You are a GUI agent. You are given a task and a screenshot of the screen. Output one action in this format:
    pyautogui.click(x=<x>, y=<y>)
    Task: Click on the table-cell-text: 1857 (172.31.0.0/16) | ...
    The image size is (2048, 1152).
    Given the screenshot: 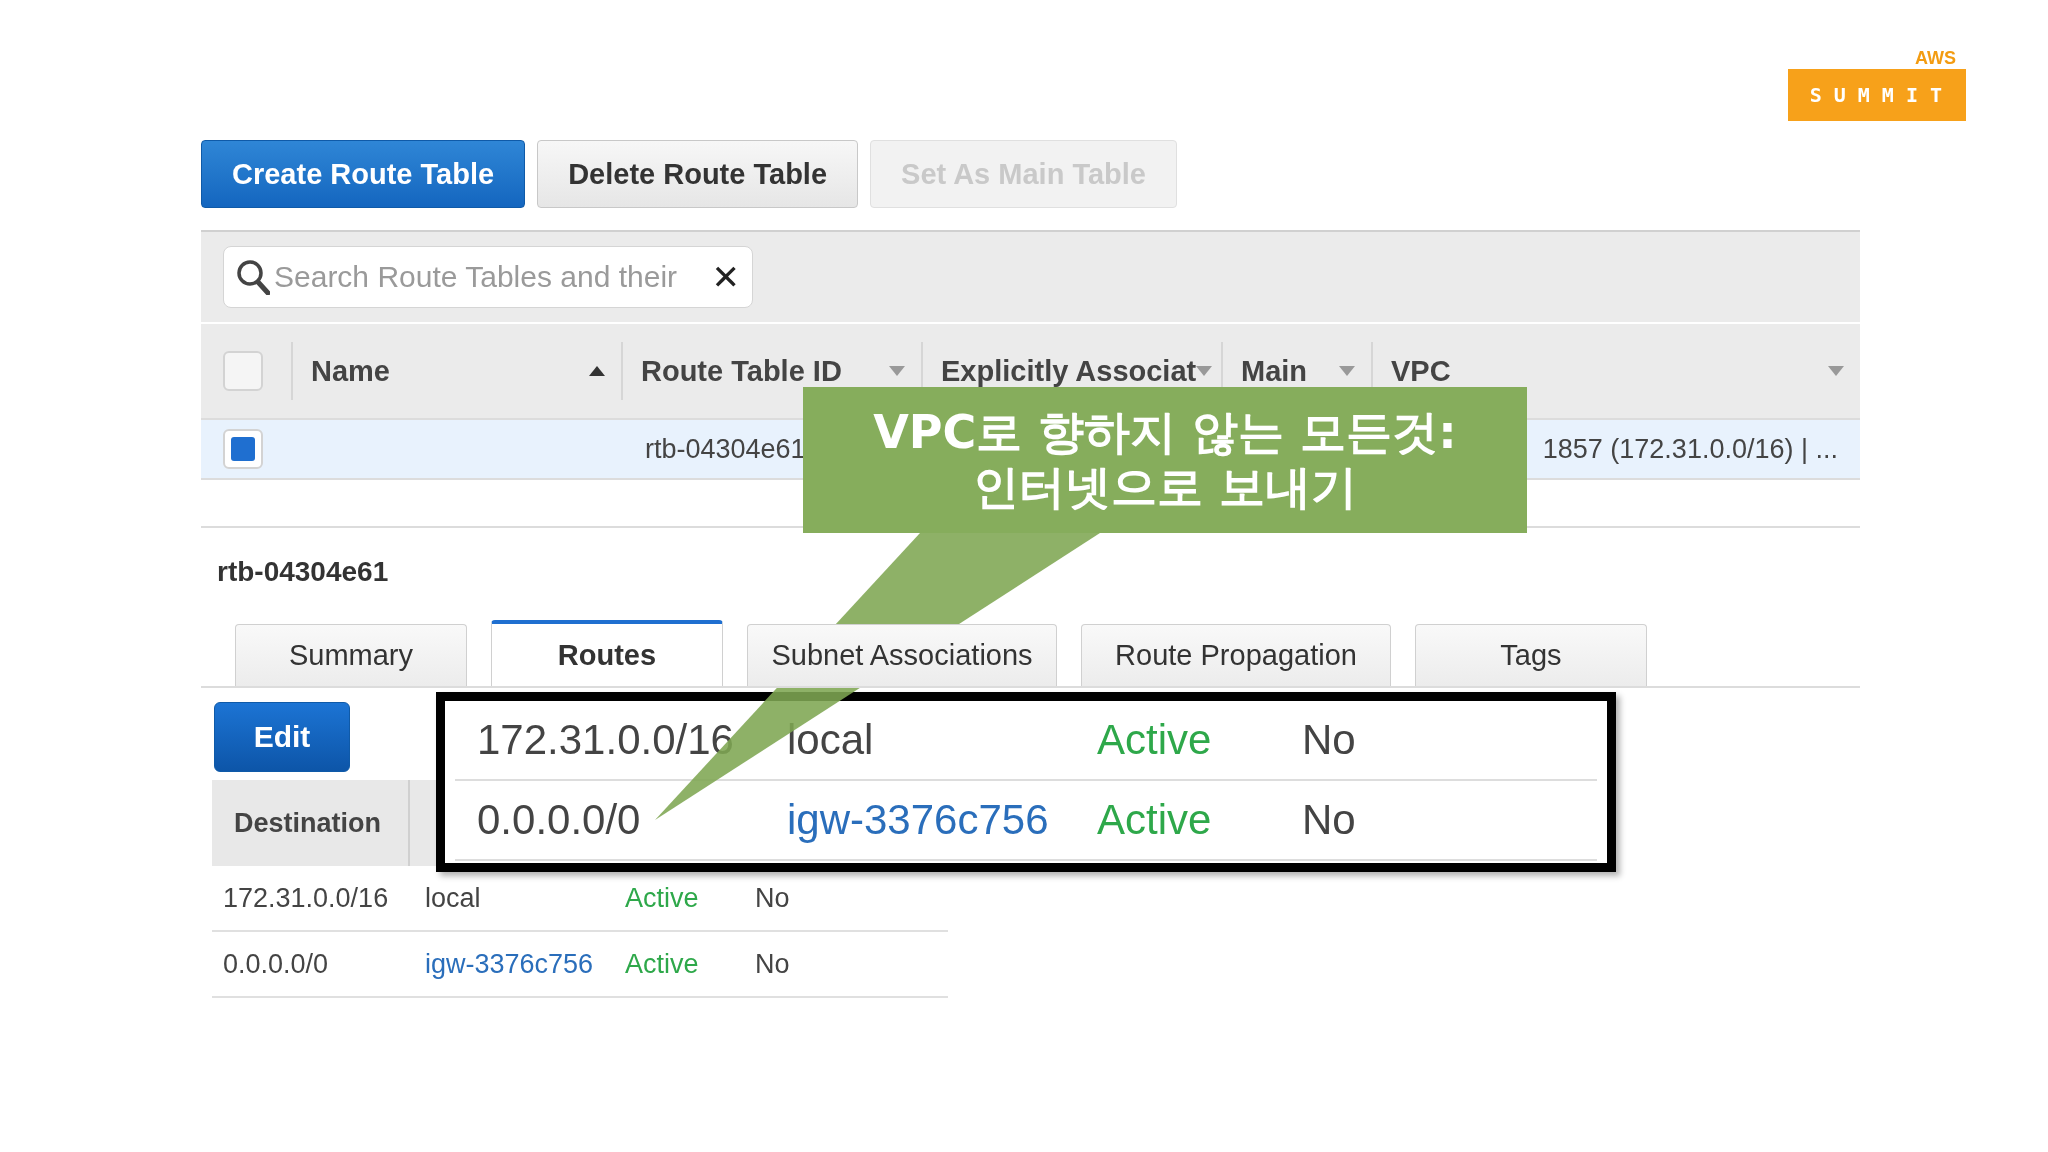 What is the action you would take?
    pyautogui.click(x=1690, y=449)
    